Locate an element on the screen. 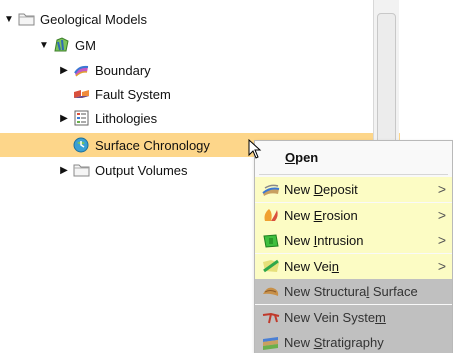  mnemonic: n is located at coordinates (335, 266).